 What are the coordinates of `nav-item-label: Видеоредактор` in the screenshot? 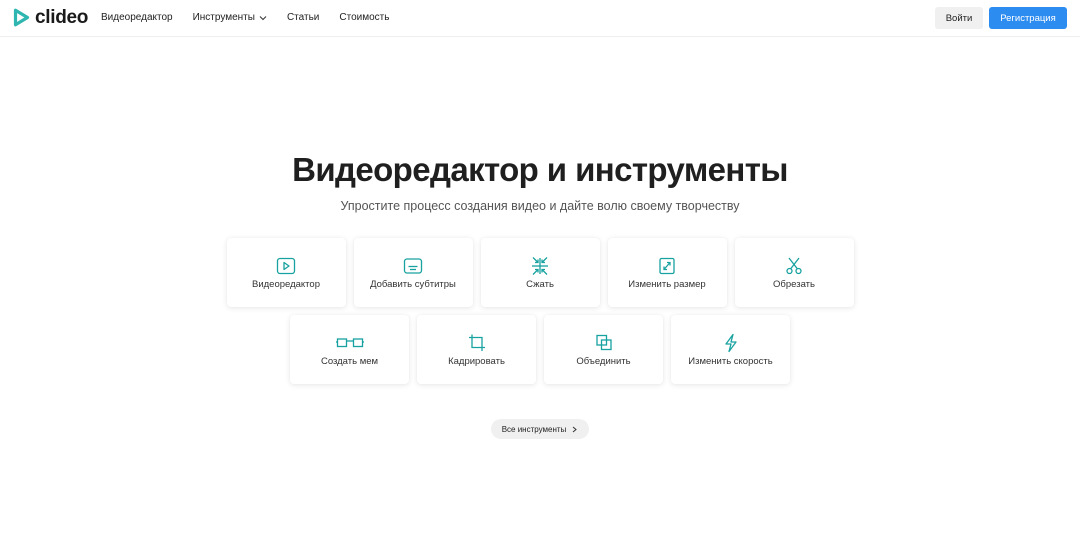 It's located at (137, 17).